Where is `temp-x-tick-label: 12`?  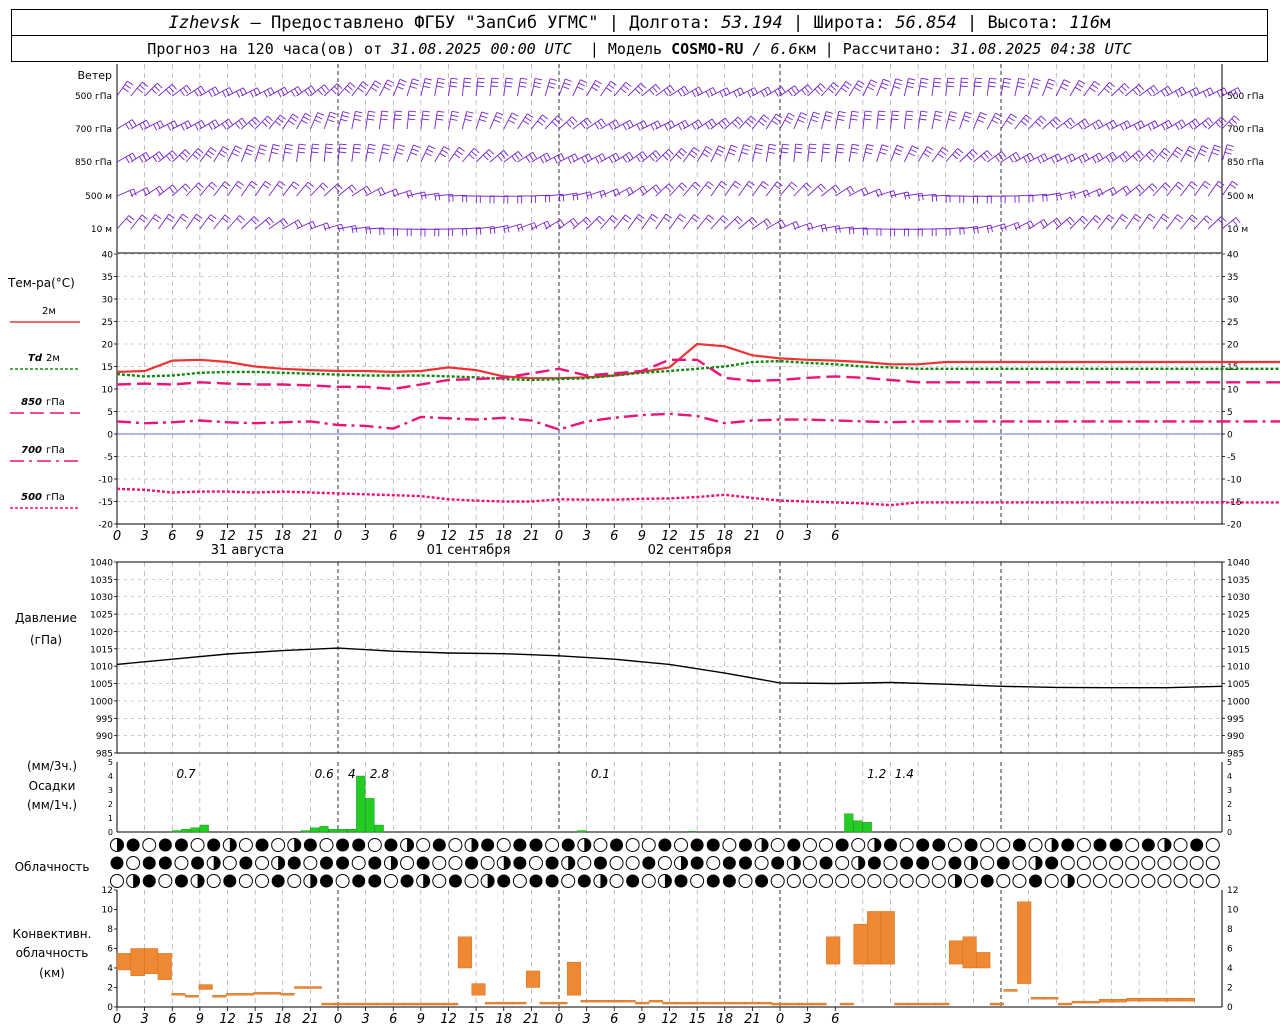
temp-x-tick-label: 12 is located at coordinates (448, 536).